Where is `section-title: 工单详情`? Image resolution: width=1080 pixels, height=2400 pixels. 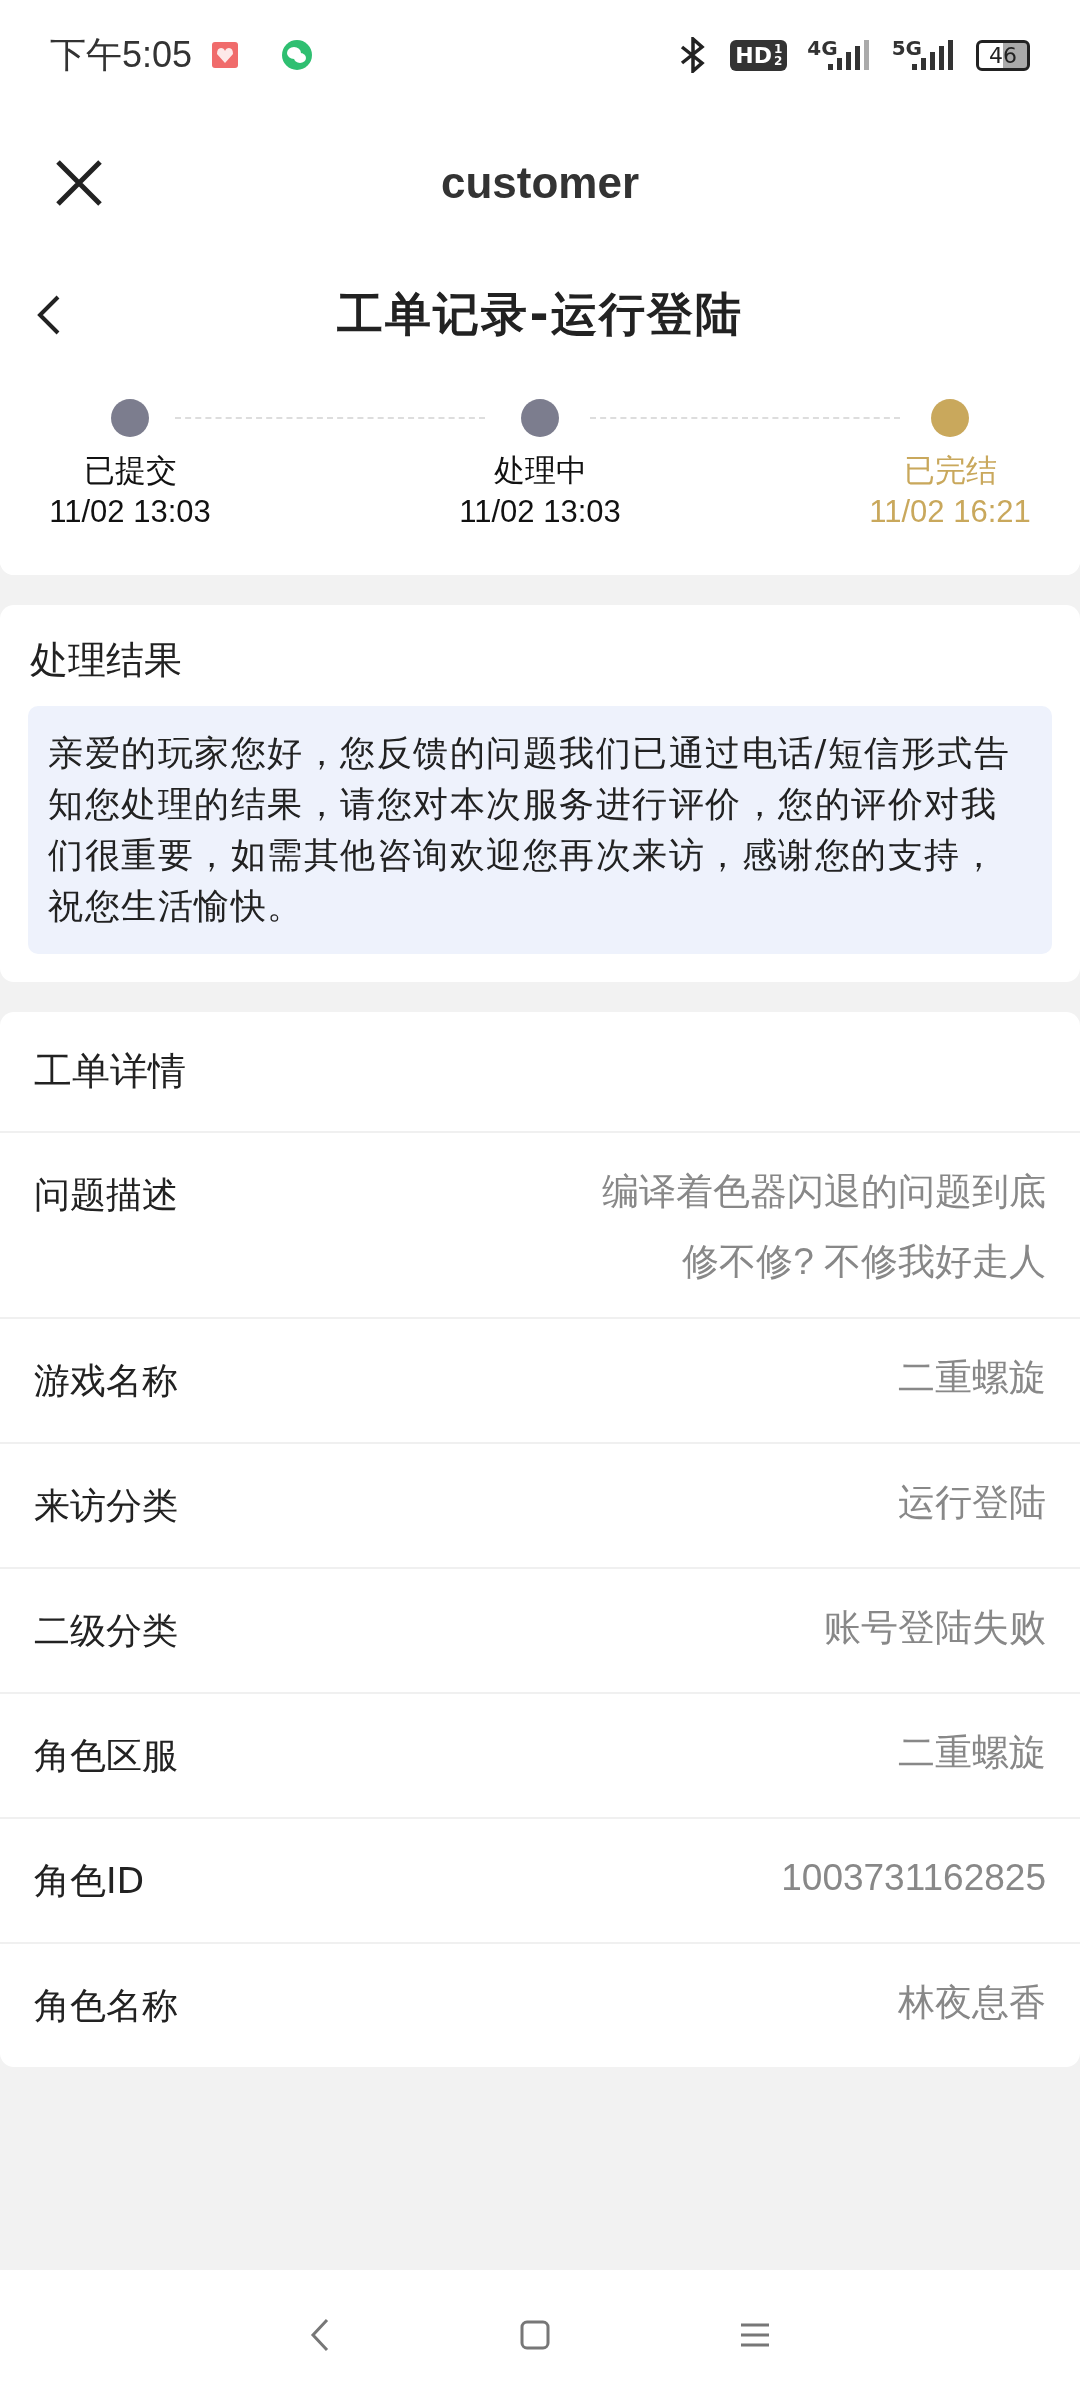 section-title: 工单详情 is located at coordinates (540, 1072).